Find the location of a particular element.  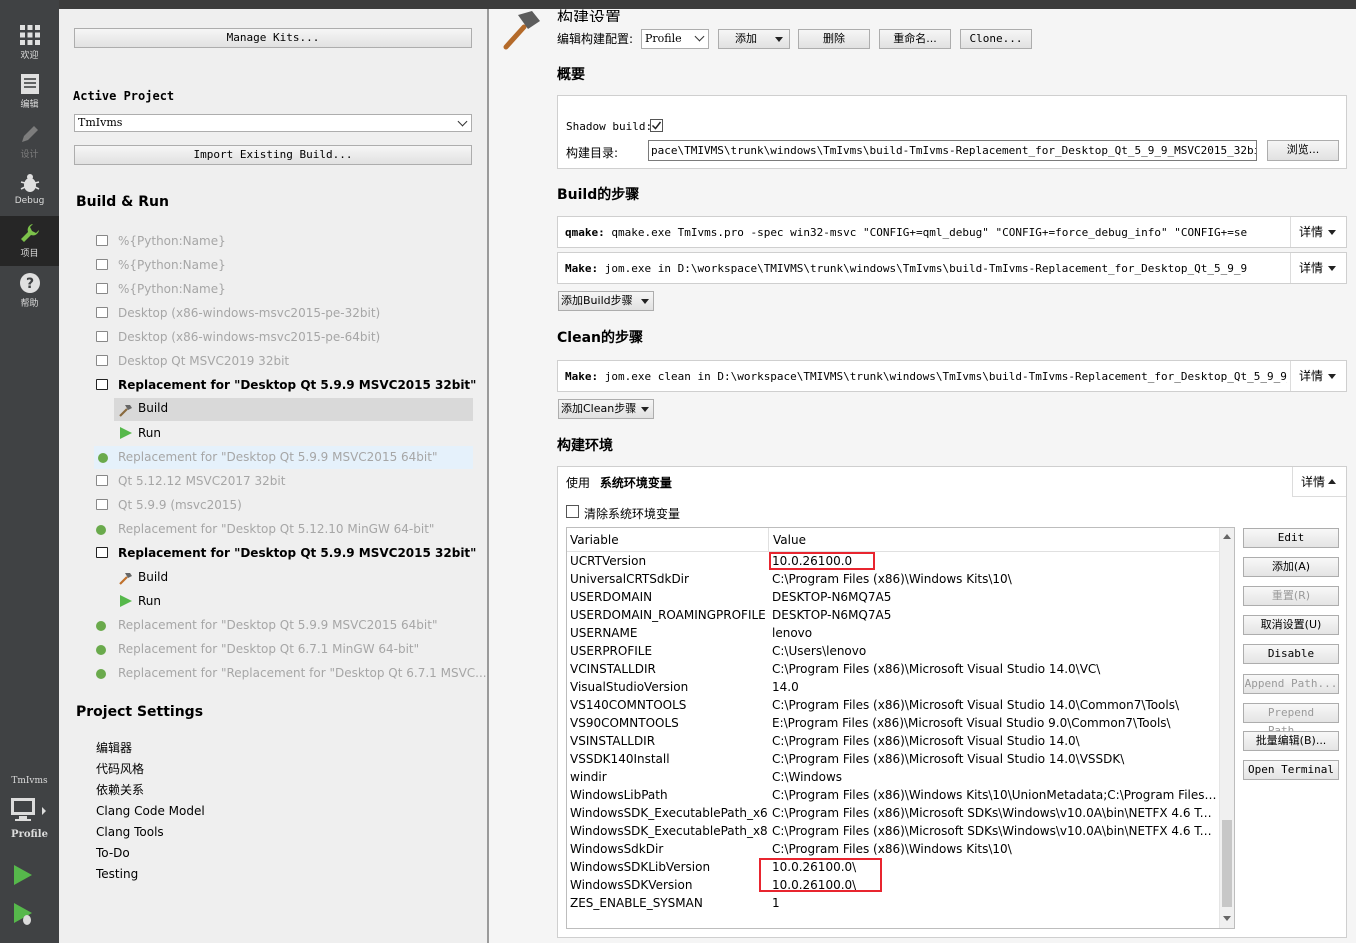

mode-design: 设计 is located at coordinates (29, 142).